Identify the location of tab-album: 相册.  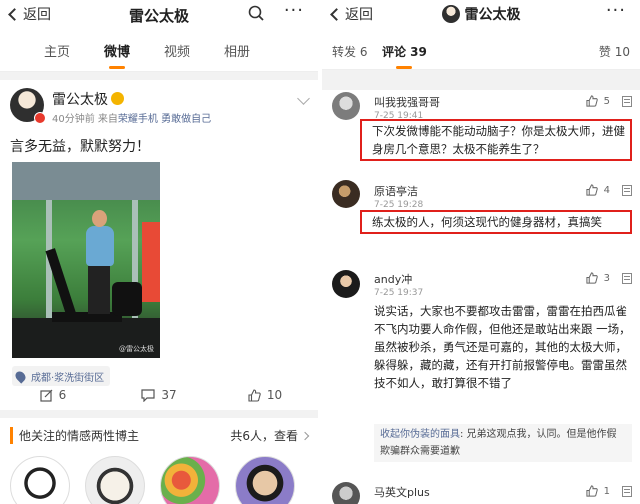
(237, 50).